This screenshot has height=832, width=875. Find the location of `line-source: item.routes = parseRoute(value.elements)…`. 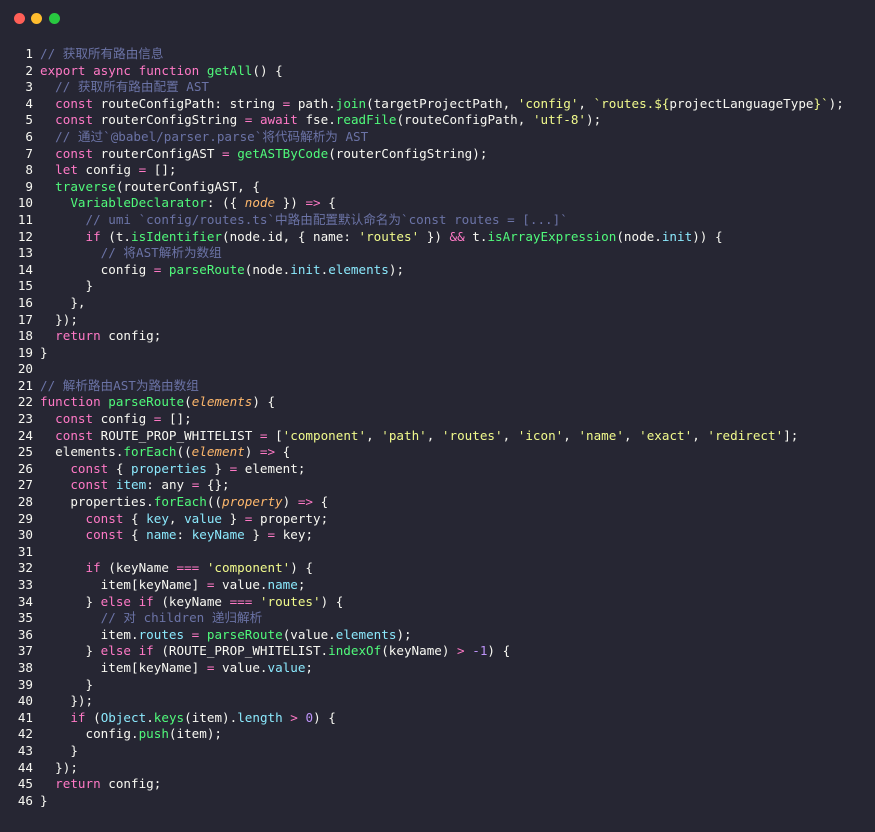

line-source: item.routes = parseRoute(value.elements)… is located at coordinates (226, 635).